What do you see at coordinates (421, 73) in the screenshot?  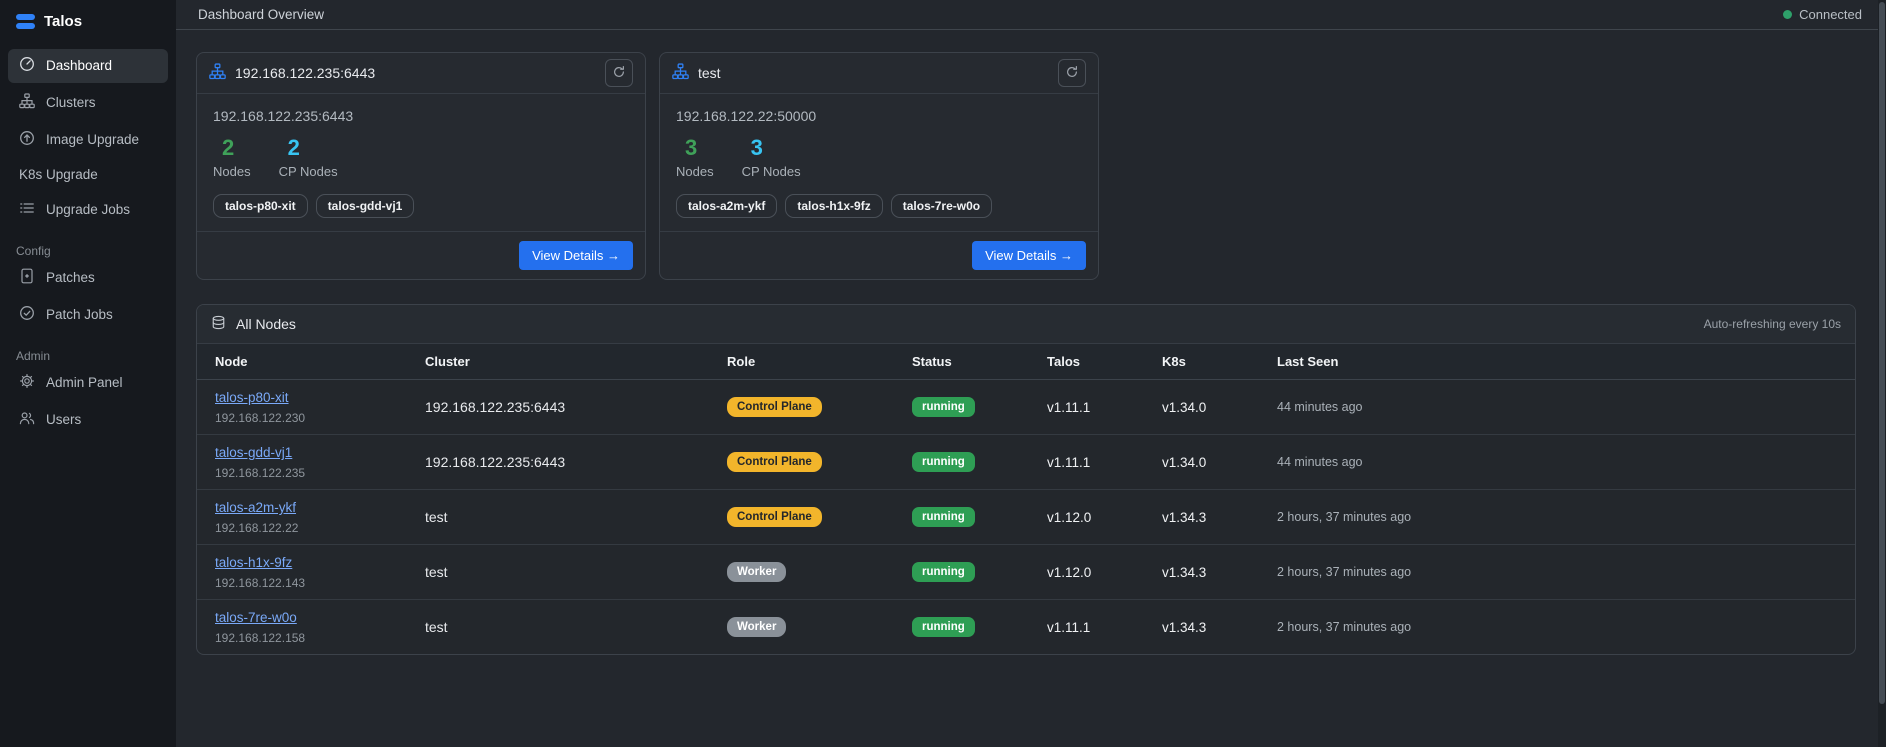 I see `cluster-card-header: 192.168.122.235:6443` at bounding box center [421, 73].